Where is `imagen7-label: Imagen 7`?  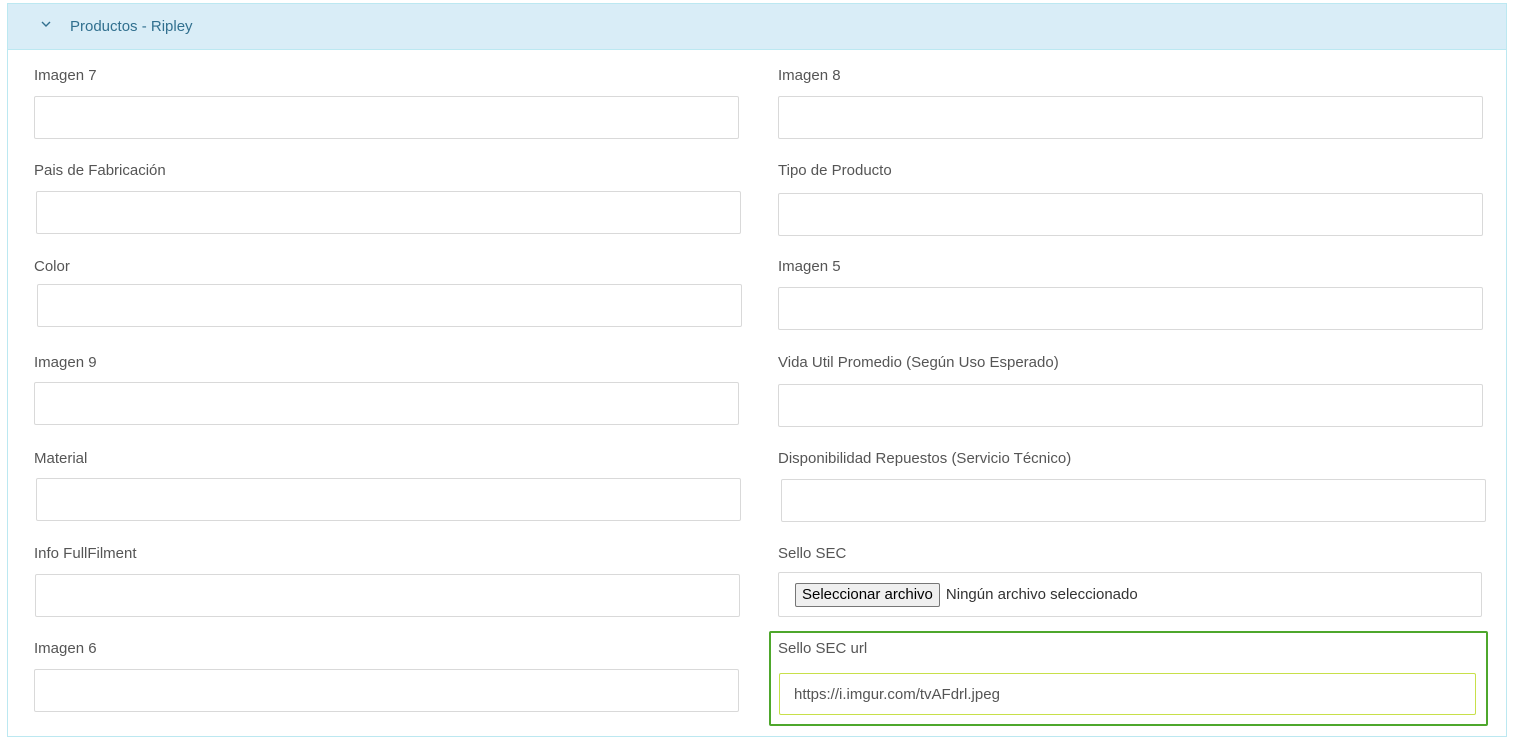 imagen7-label: Imagen 7 is located at coordinates (65, 75).